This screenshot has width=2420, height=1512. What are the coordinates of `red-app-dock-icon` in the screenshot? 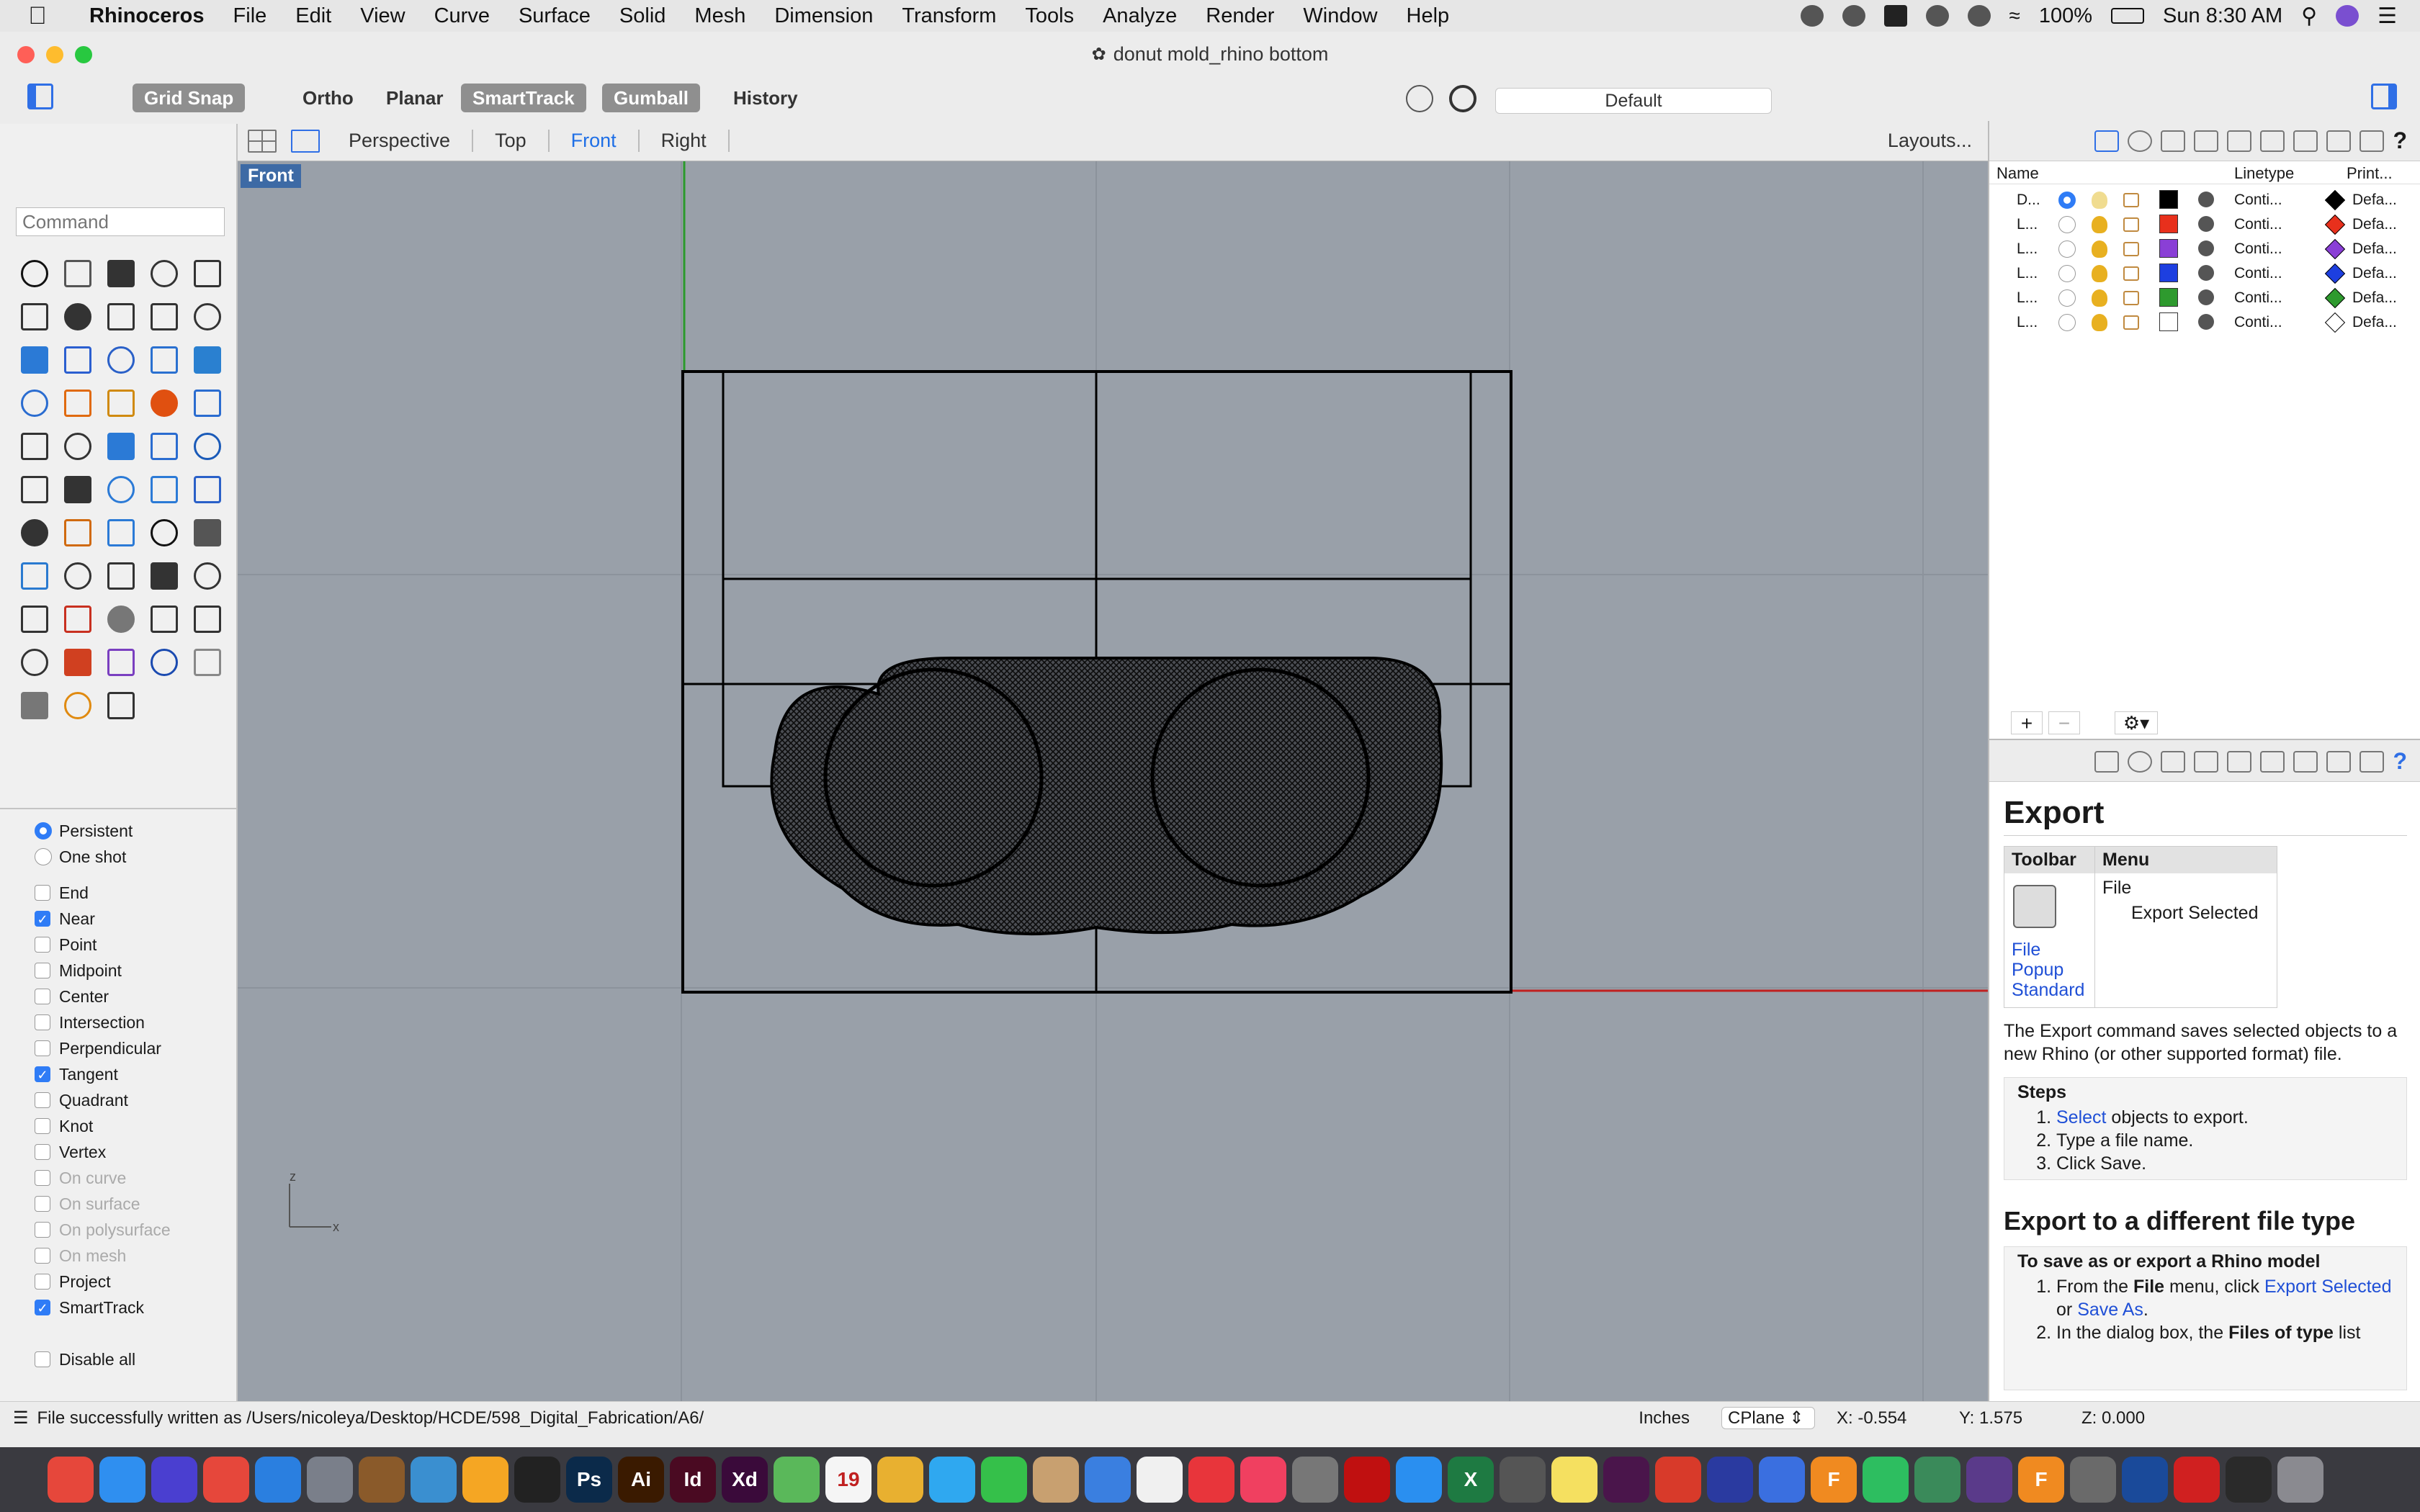 It's located at (2197, 1480).